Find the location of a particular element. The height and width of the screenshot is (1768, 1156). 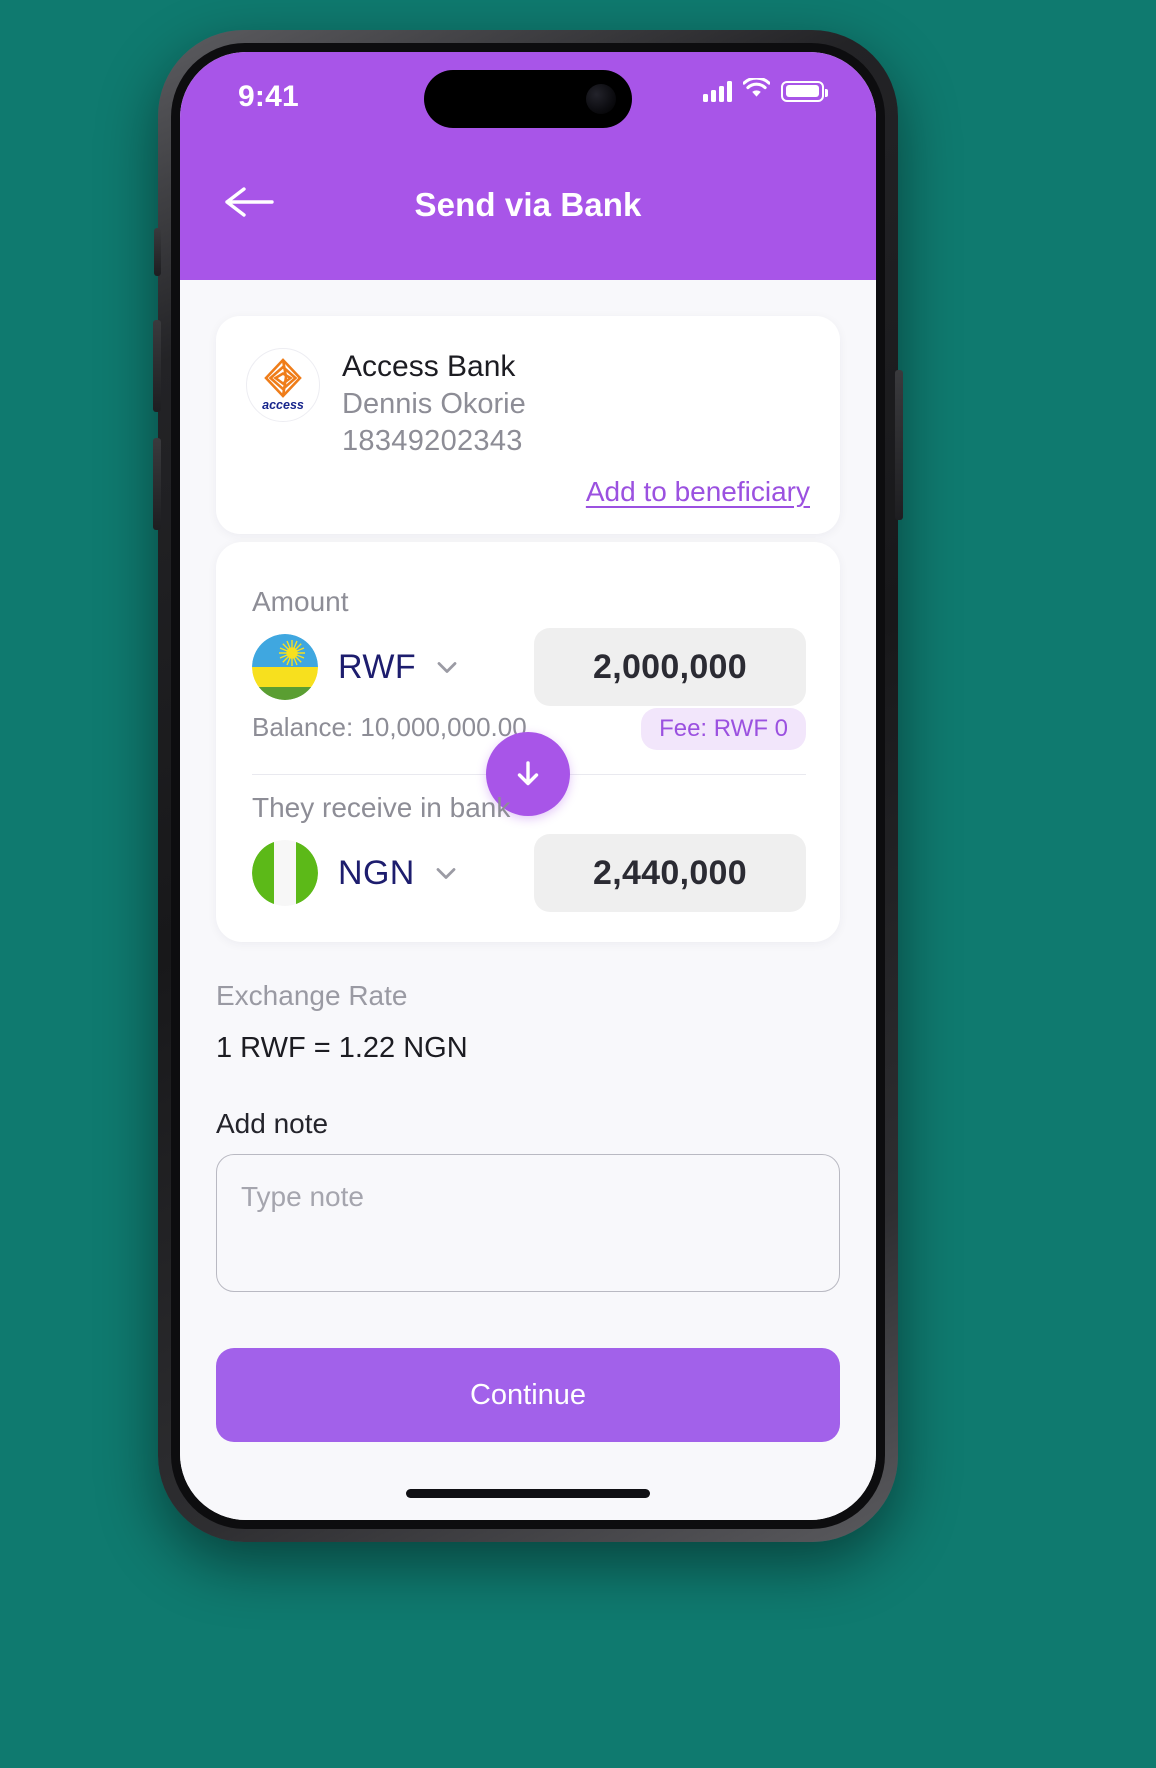

silent-switch is located at coordinates (157, 252).